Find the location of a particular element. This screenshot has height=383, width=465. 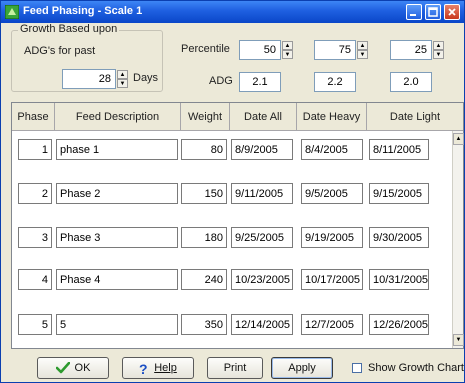

phase-cell: 4 is located at coordinates (35, 279).